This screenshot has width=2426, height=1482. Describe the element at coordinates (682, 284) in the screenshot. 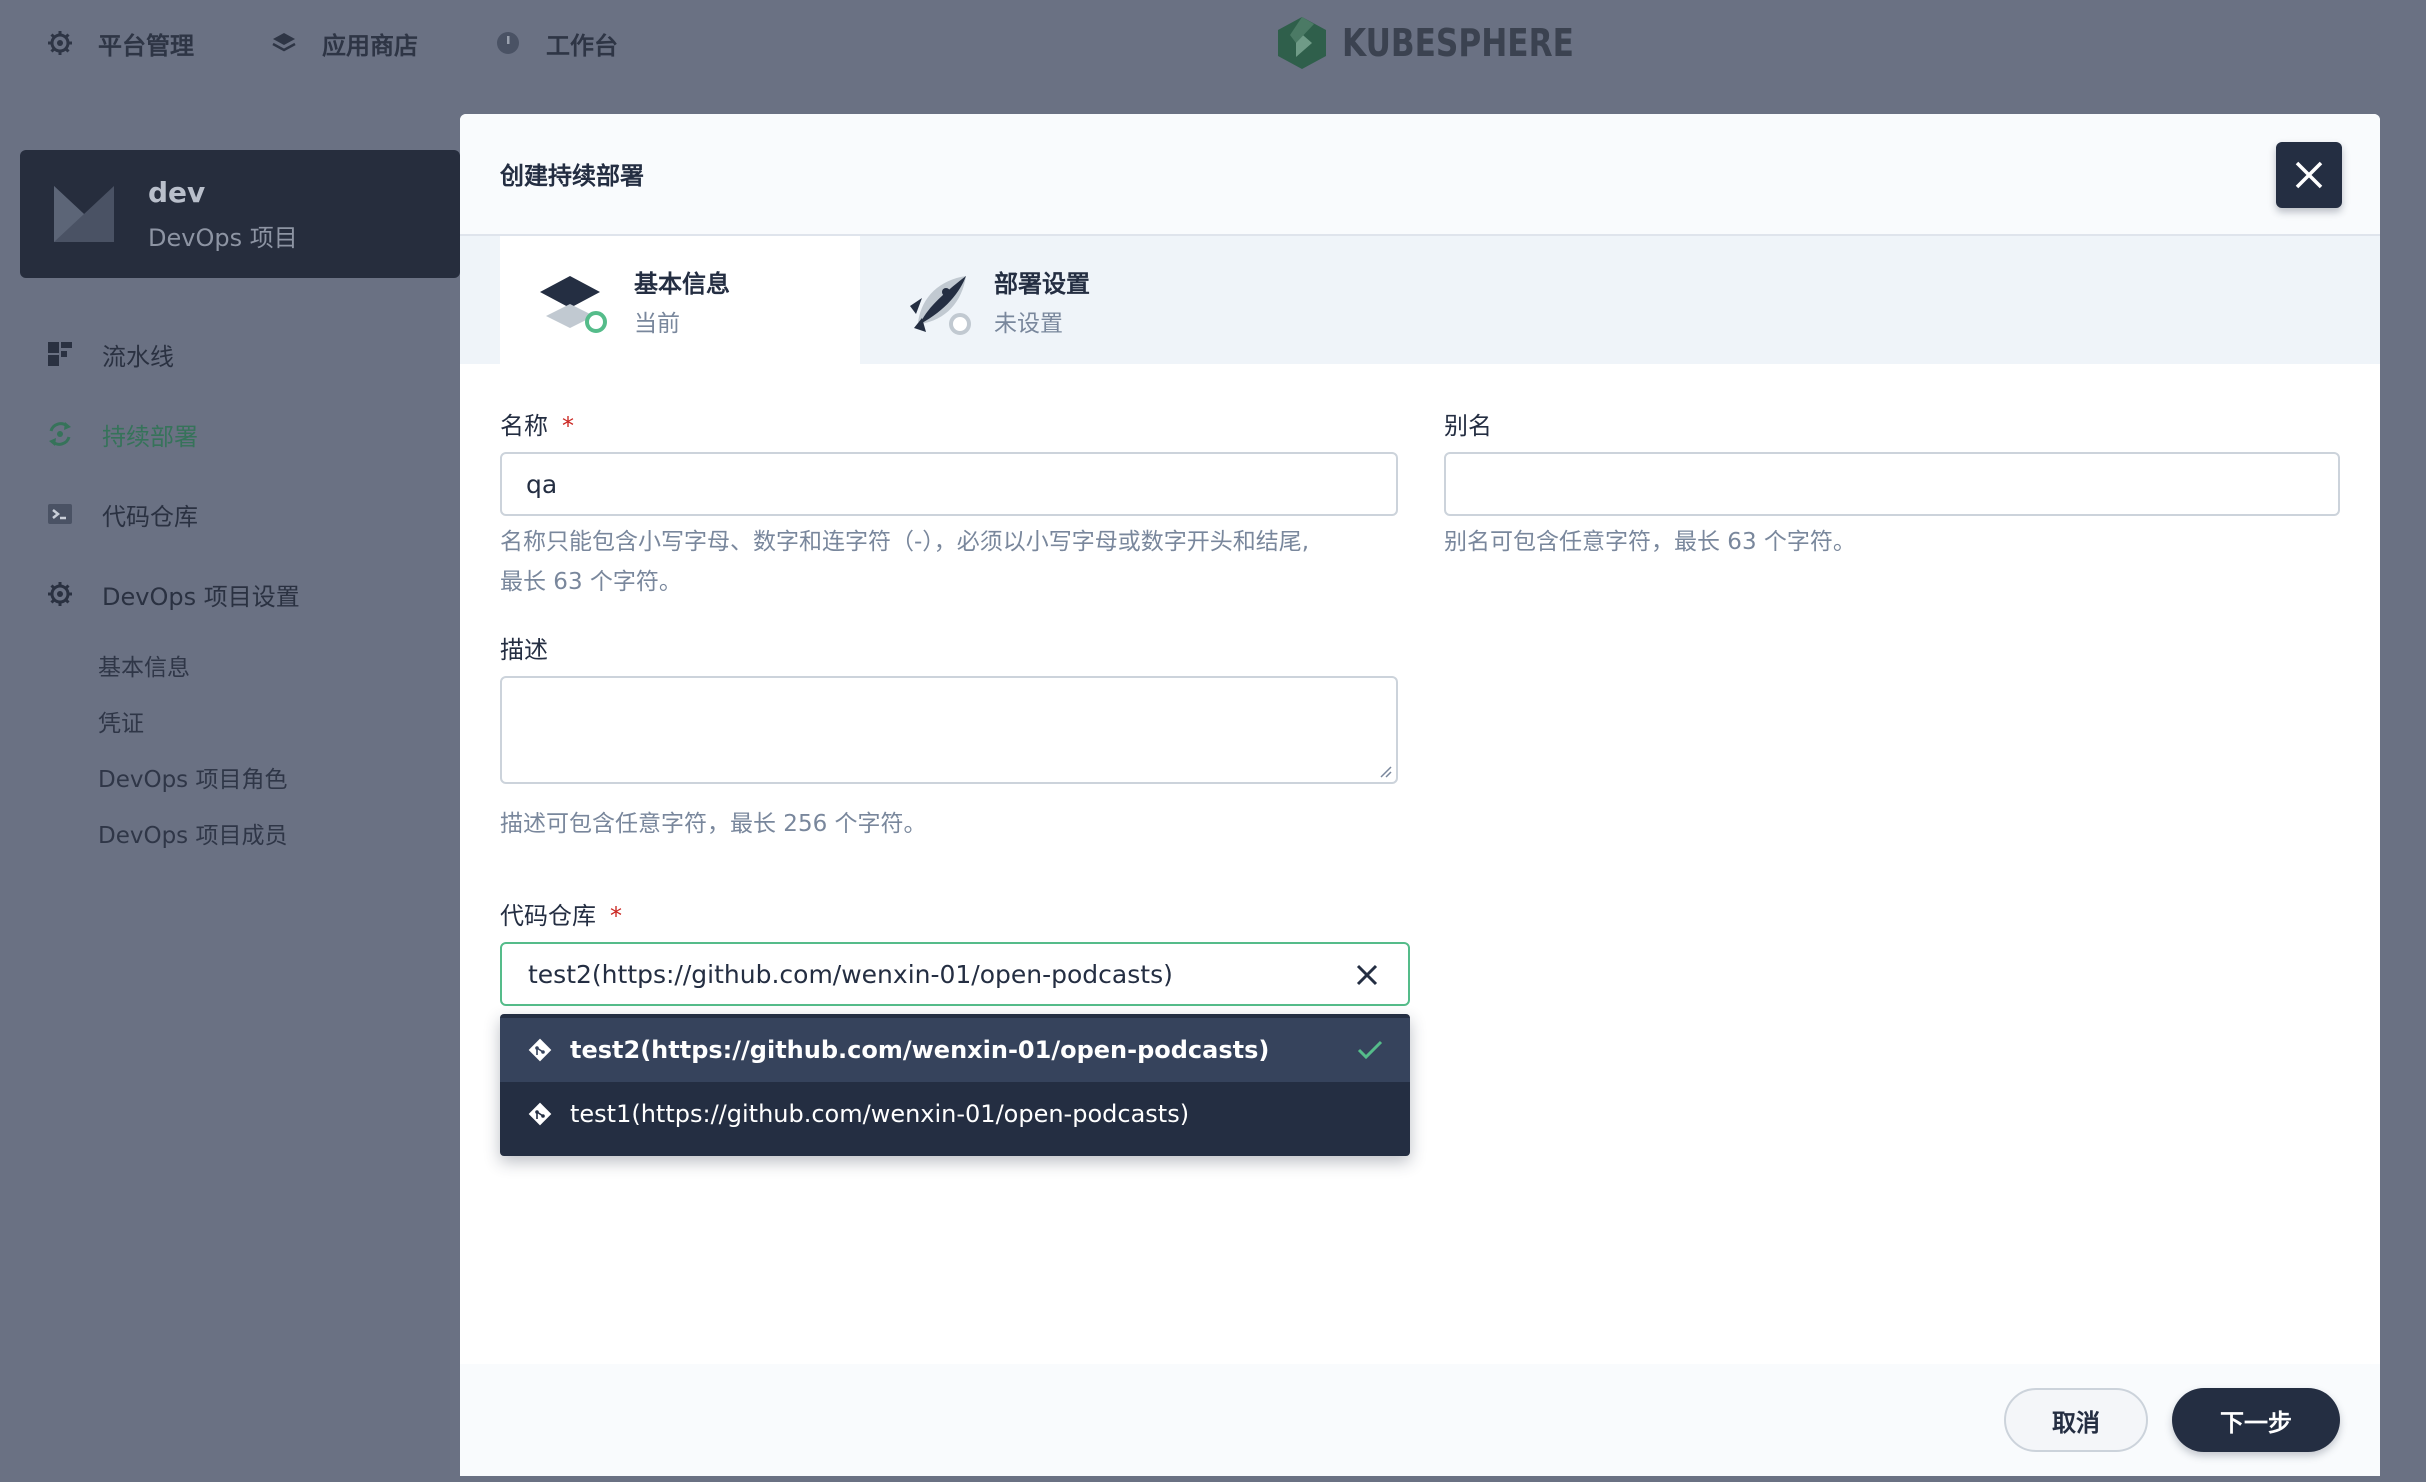

I see `step-title: 基本信息` at that location.